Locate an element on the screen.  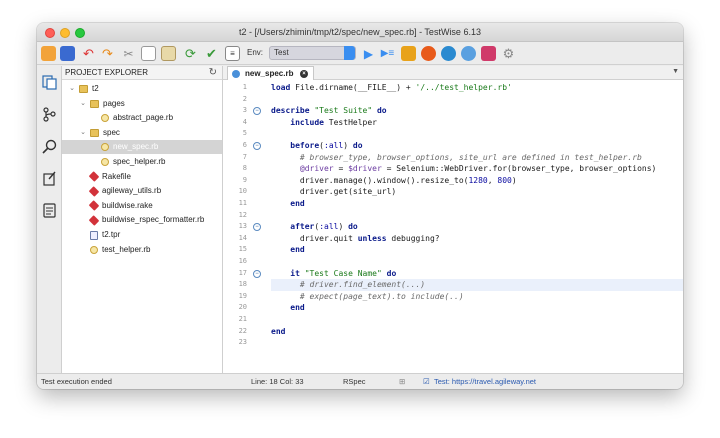
save-icon is located at coordinates (67, 53).